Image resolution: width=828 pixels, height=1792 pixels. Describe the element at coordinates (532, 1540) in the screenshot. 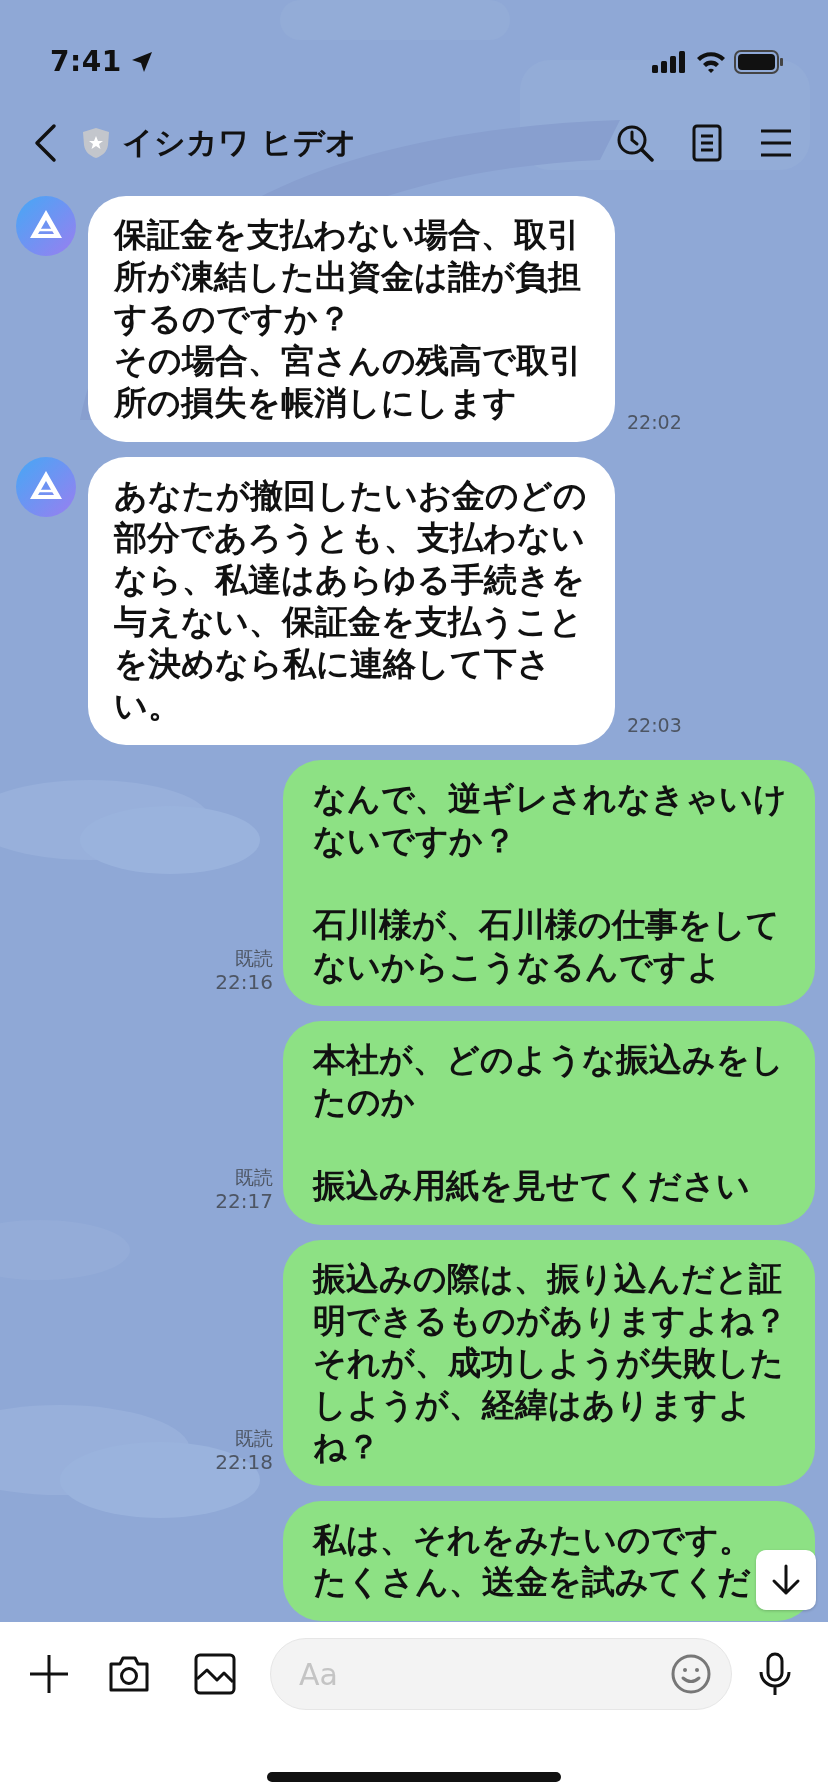

I see `message-text: 私は、それをみたいのです。` at that location.